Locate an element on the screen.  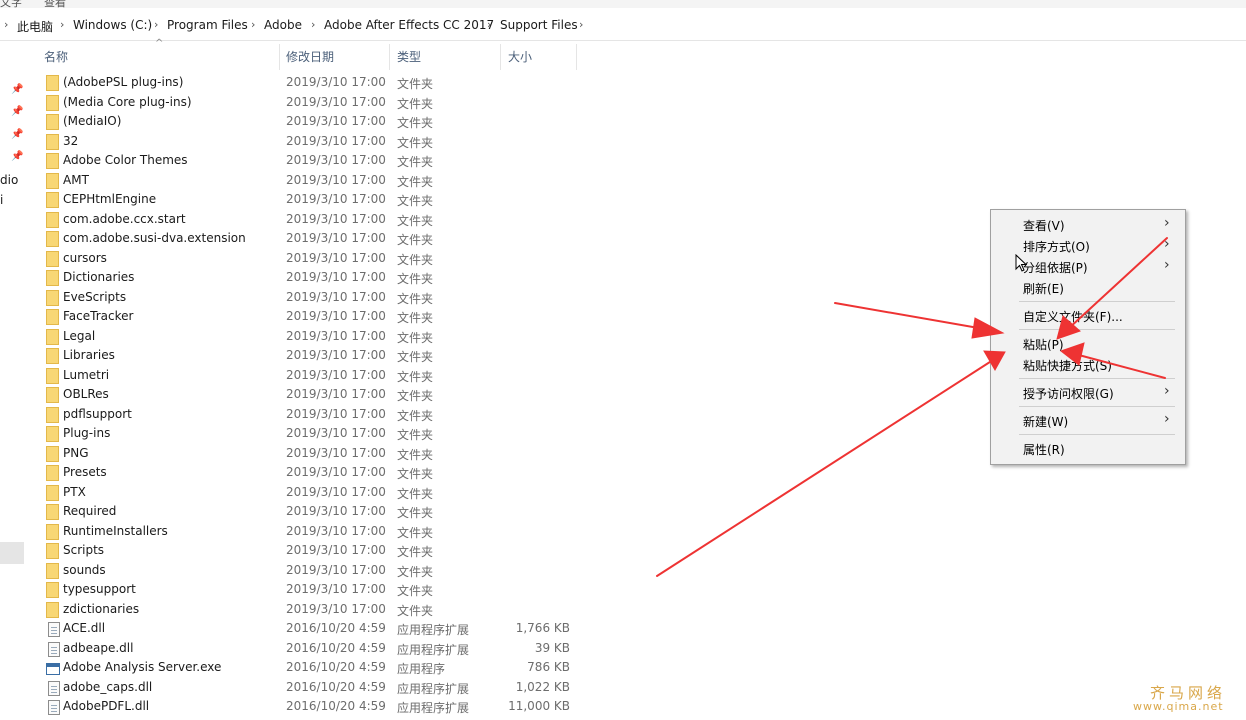
breadcrumb-after-effects: Adobe After Effects CC 2017 is located at coordinates (409, 25).